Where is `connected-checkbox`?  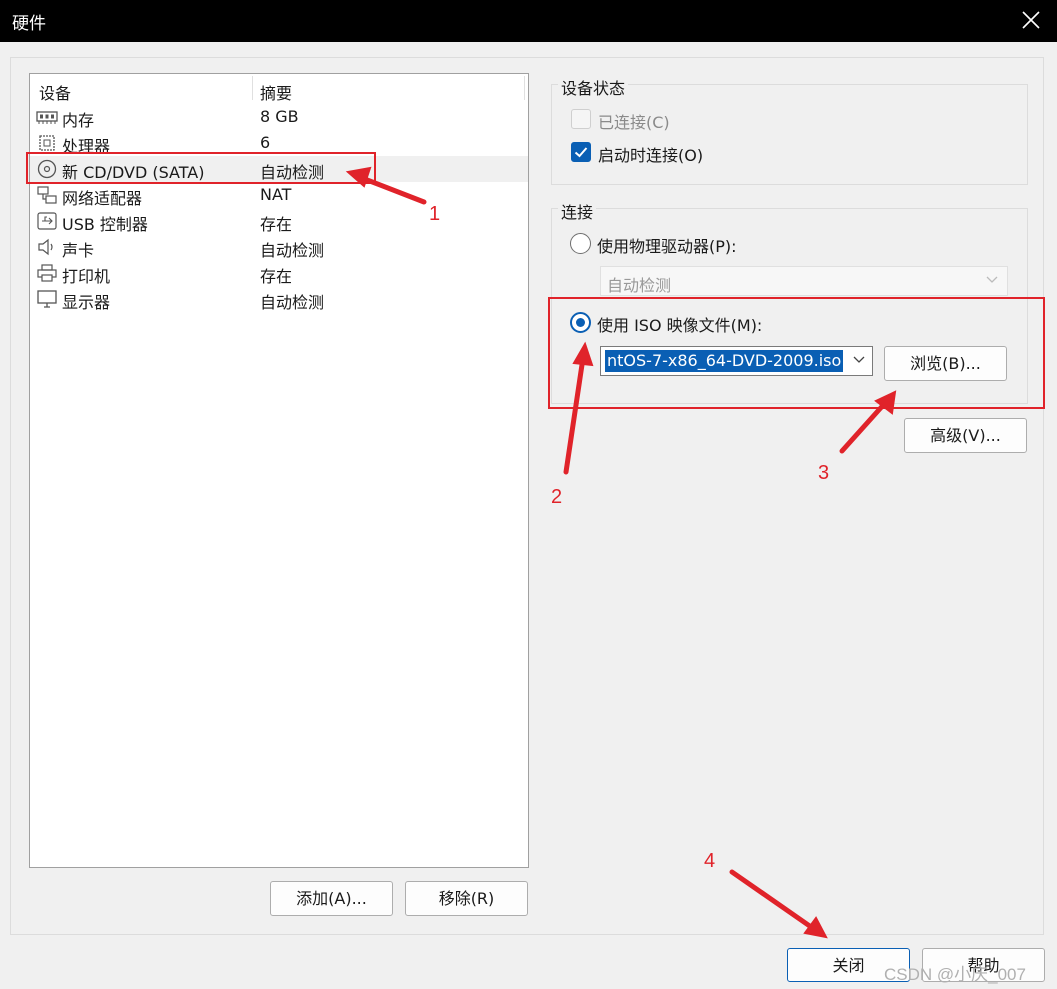
connected-checkbox is located at coordinates (581, 119).